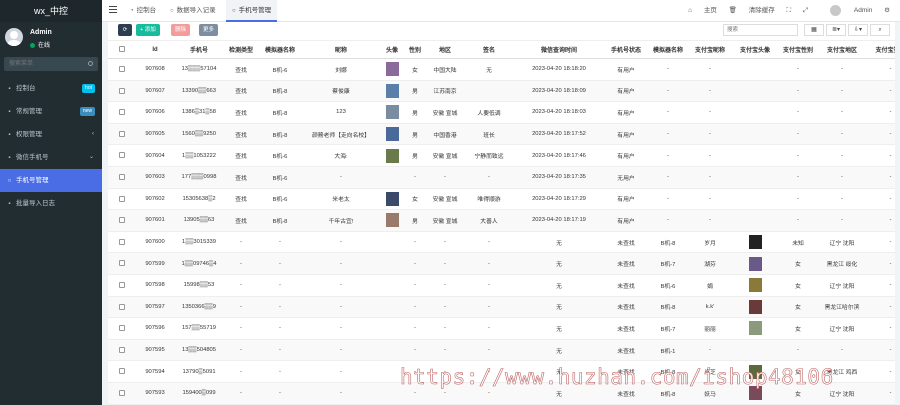  Describe the element at coordinates (755, 49) in the screenshot. I see `column-header-14: 支付宝头像` at that location.